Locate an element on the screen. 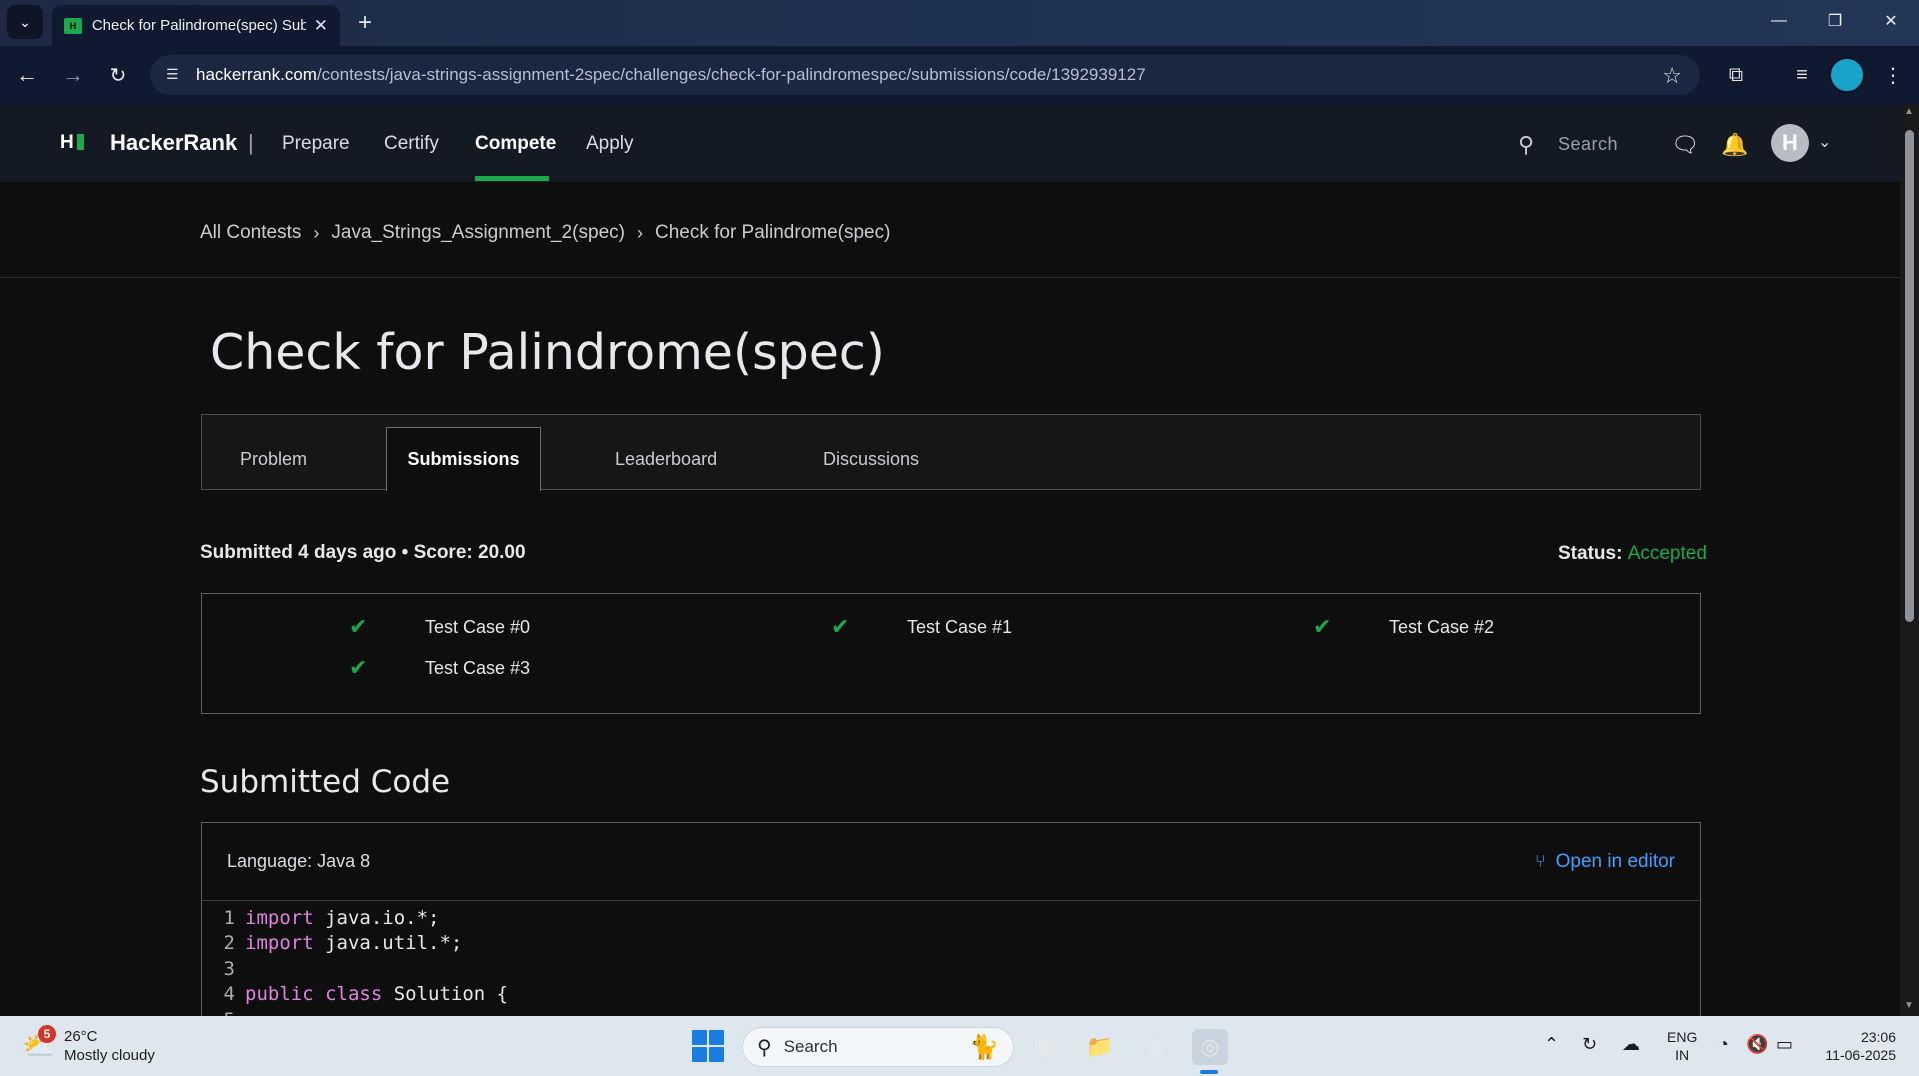 This screenshot has height=1076, width=1919. region-code: IN is located at coordinates (1682, 1055).